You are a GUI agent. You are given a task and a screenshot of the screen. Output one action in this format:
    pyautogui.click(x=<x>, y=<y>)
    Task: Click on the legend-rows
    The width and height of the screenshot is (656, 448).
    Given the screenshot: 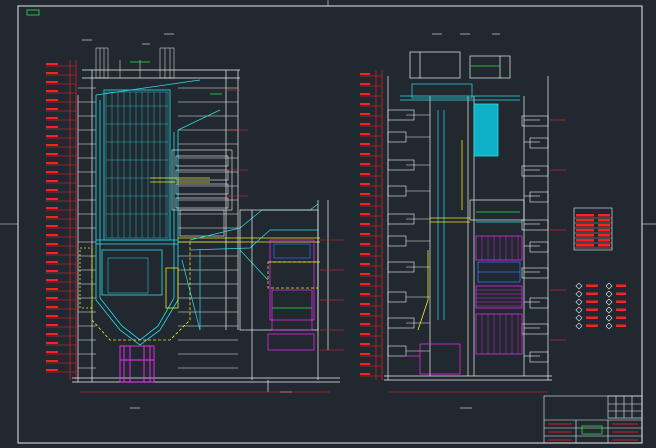 What is the action you would take?
    pyautogui.click(x=593, y=231)
    